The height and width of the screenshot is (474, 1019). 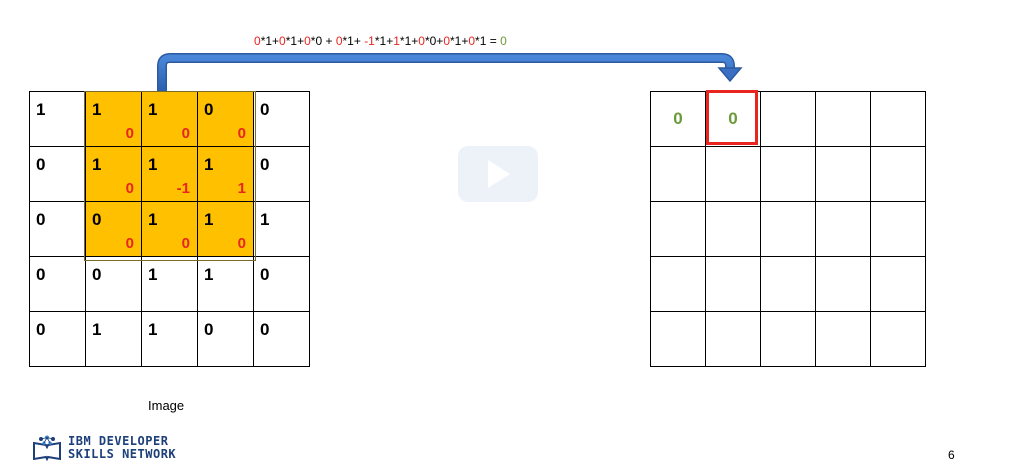 What do you see at coordinates (226, 174) in the screenshot?
I see `image-cell: 11` at bounding box center [226, 174].